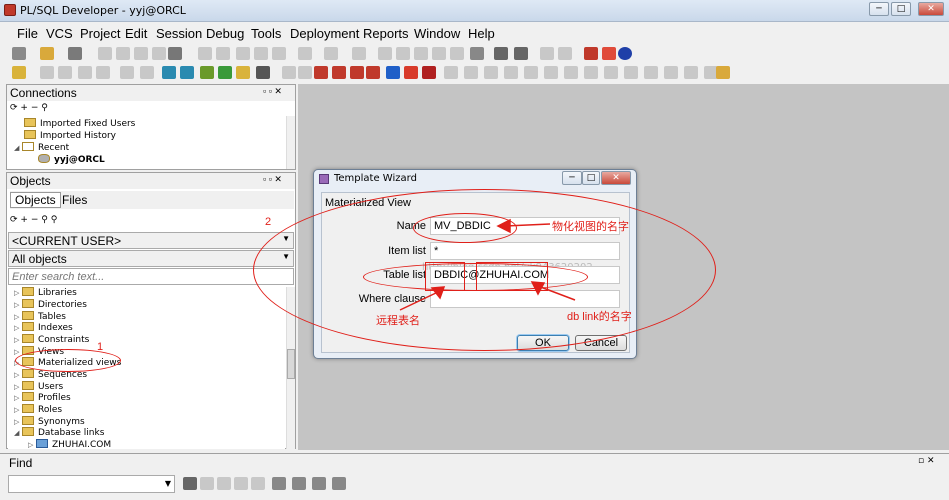 The width and height of the screenshot is (949, 500). Describe the element at coordinates (258, 483) in the screenshot. I see `find-clear-icon` at that location.